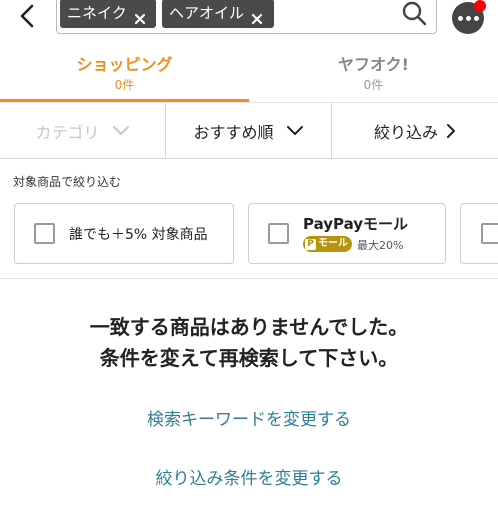 The width and height of the screenshot is (498, 512). I want to click on refine-option-sub: 最大20%, so click(380, 245).